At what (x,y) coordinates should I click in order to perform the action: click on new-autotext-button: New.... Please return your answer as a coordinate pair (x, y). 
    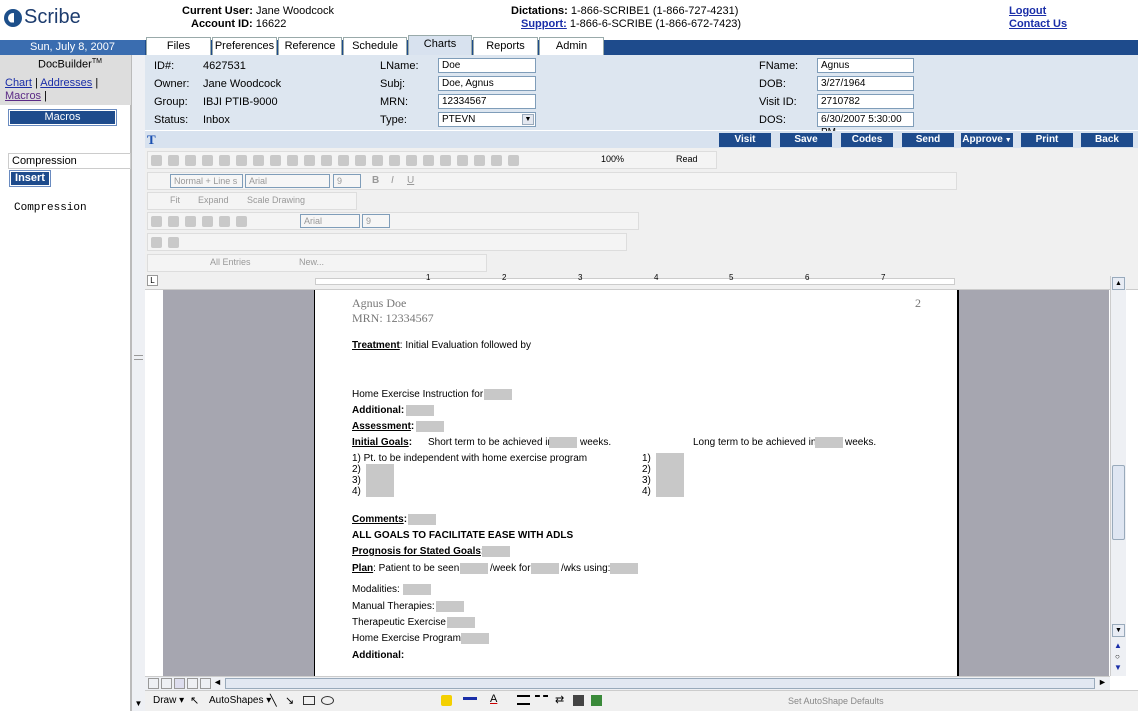
    Looking at the image, I should click on (311, 262).